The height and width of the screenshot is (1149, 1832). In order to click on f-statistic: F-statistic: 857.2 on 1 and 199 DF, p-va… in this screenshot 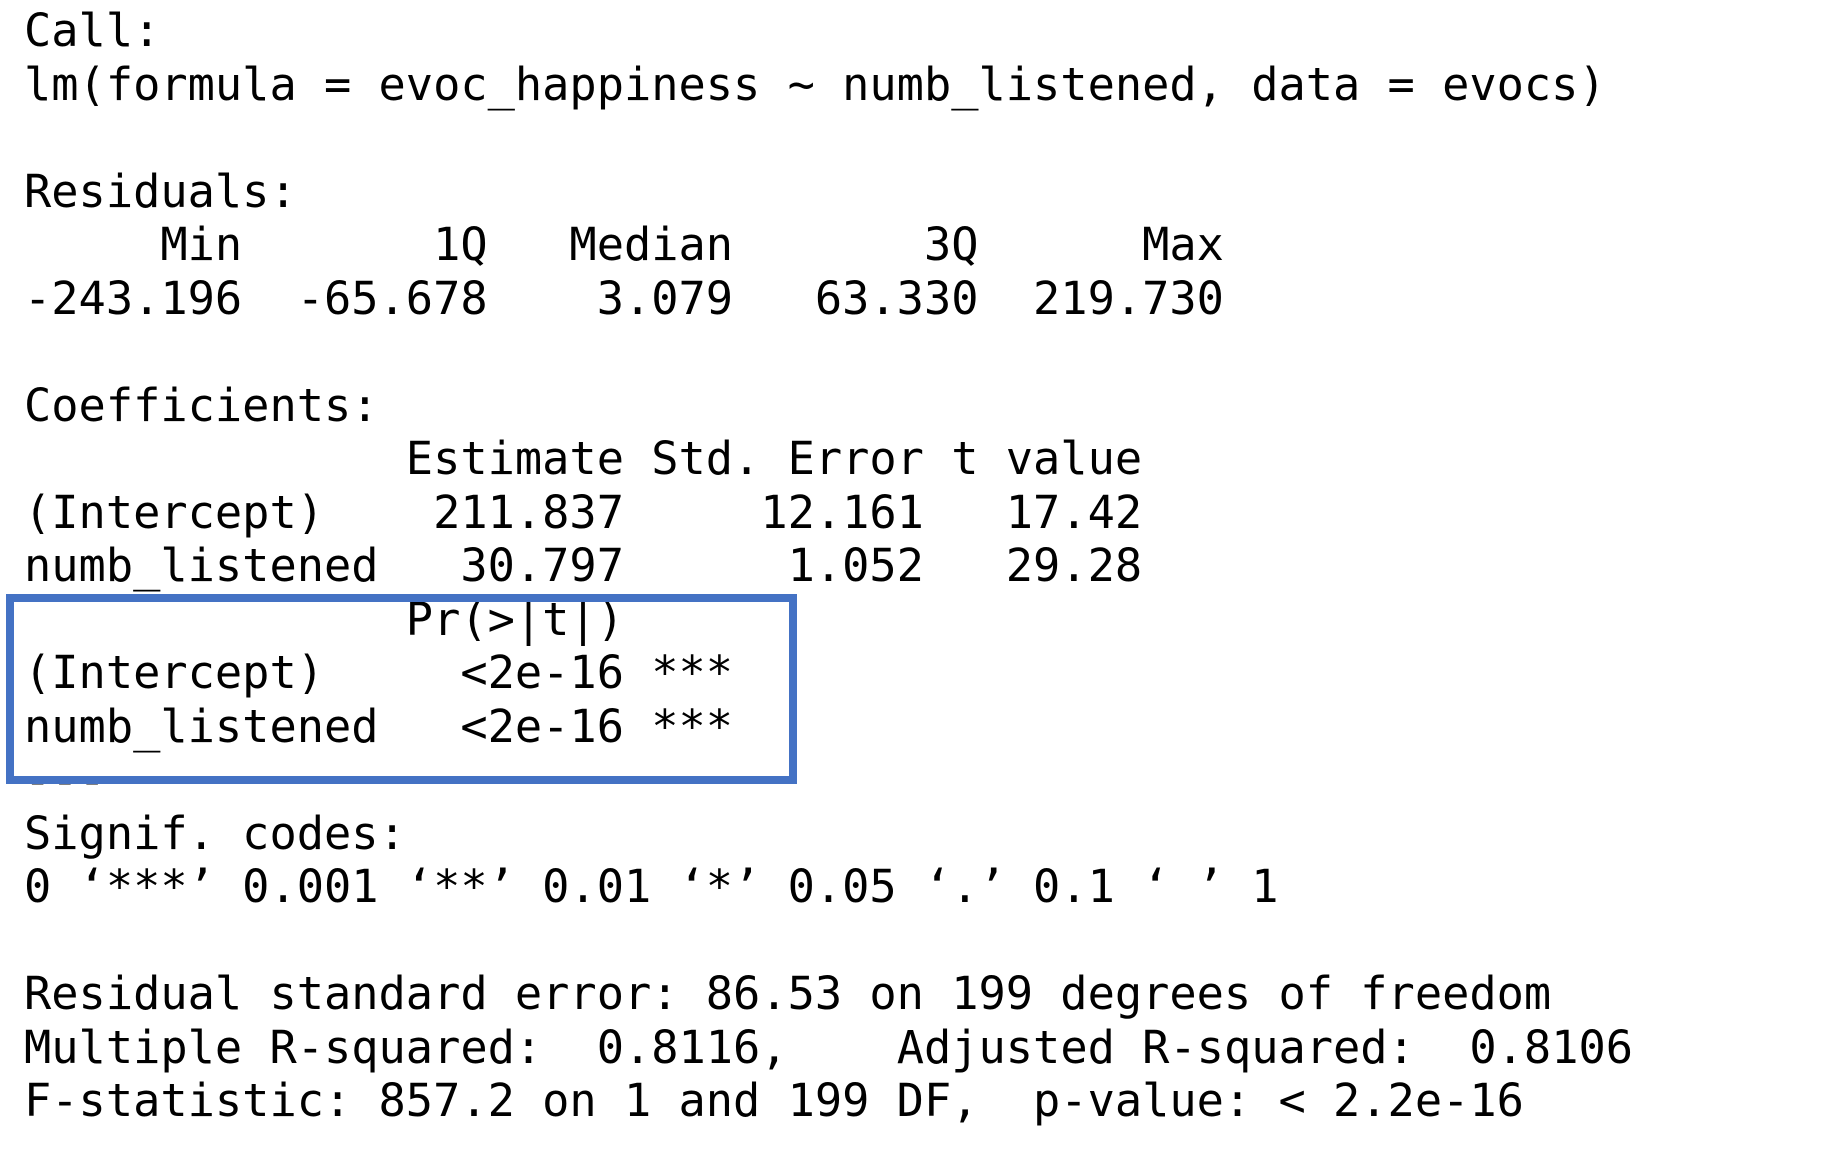, I will do `click(774, 1100)`.